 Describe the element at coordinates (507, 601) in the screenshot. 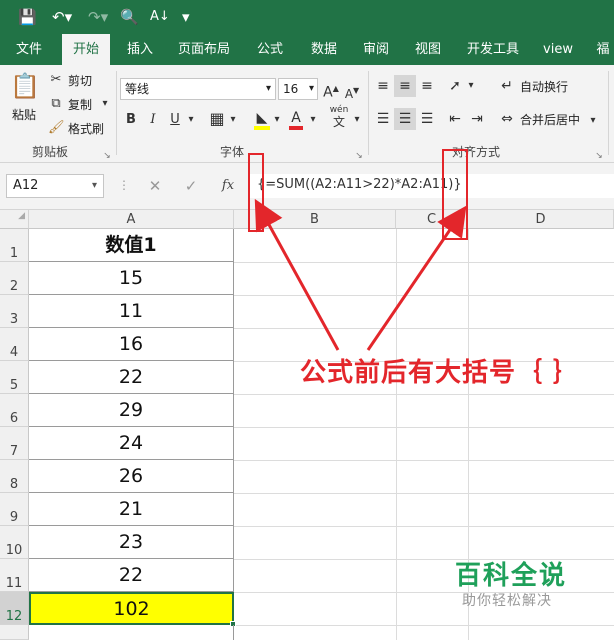

I see `watermark-subtitle: 助你轻松解决` at that location.